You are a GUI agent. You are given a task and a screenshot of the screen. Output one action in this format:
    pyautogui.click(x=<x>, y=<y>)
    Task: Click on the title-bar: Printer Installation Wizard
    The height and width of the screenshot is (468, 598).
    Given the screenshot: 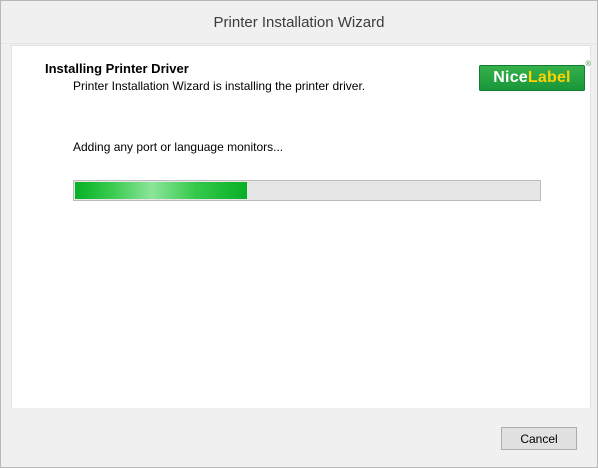 What is the action you would take?
    pyautogui.click(x=299, y=22)
    